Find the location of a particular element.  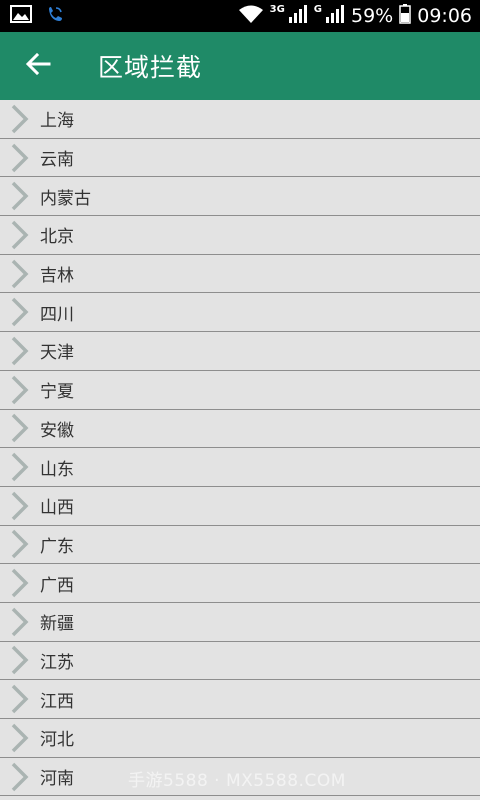

status-bar-right: 3G G 59% 09:06 is located at coordinates (352, 16).